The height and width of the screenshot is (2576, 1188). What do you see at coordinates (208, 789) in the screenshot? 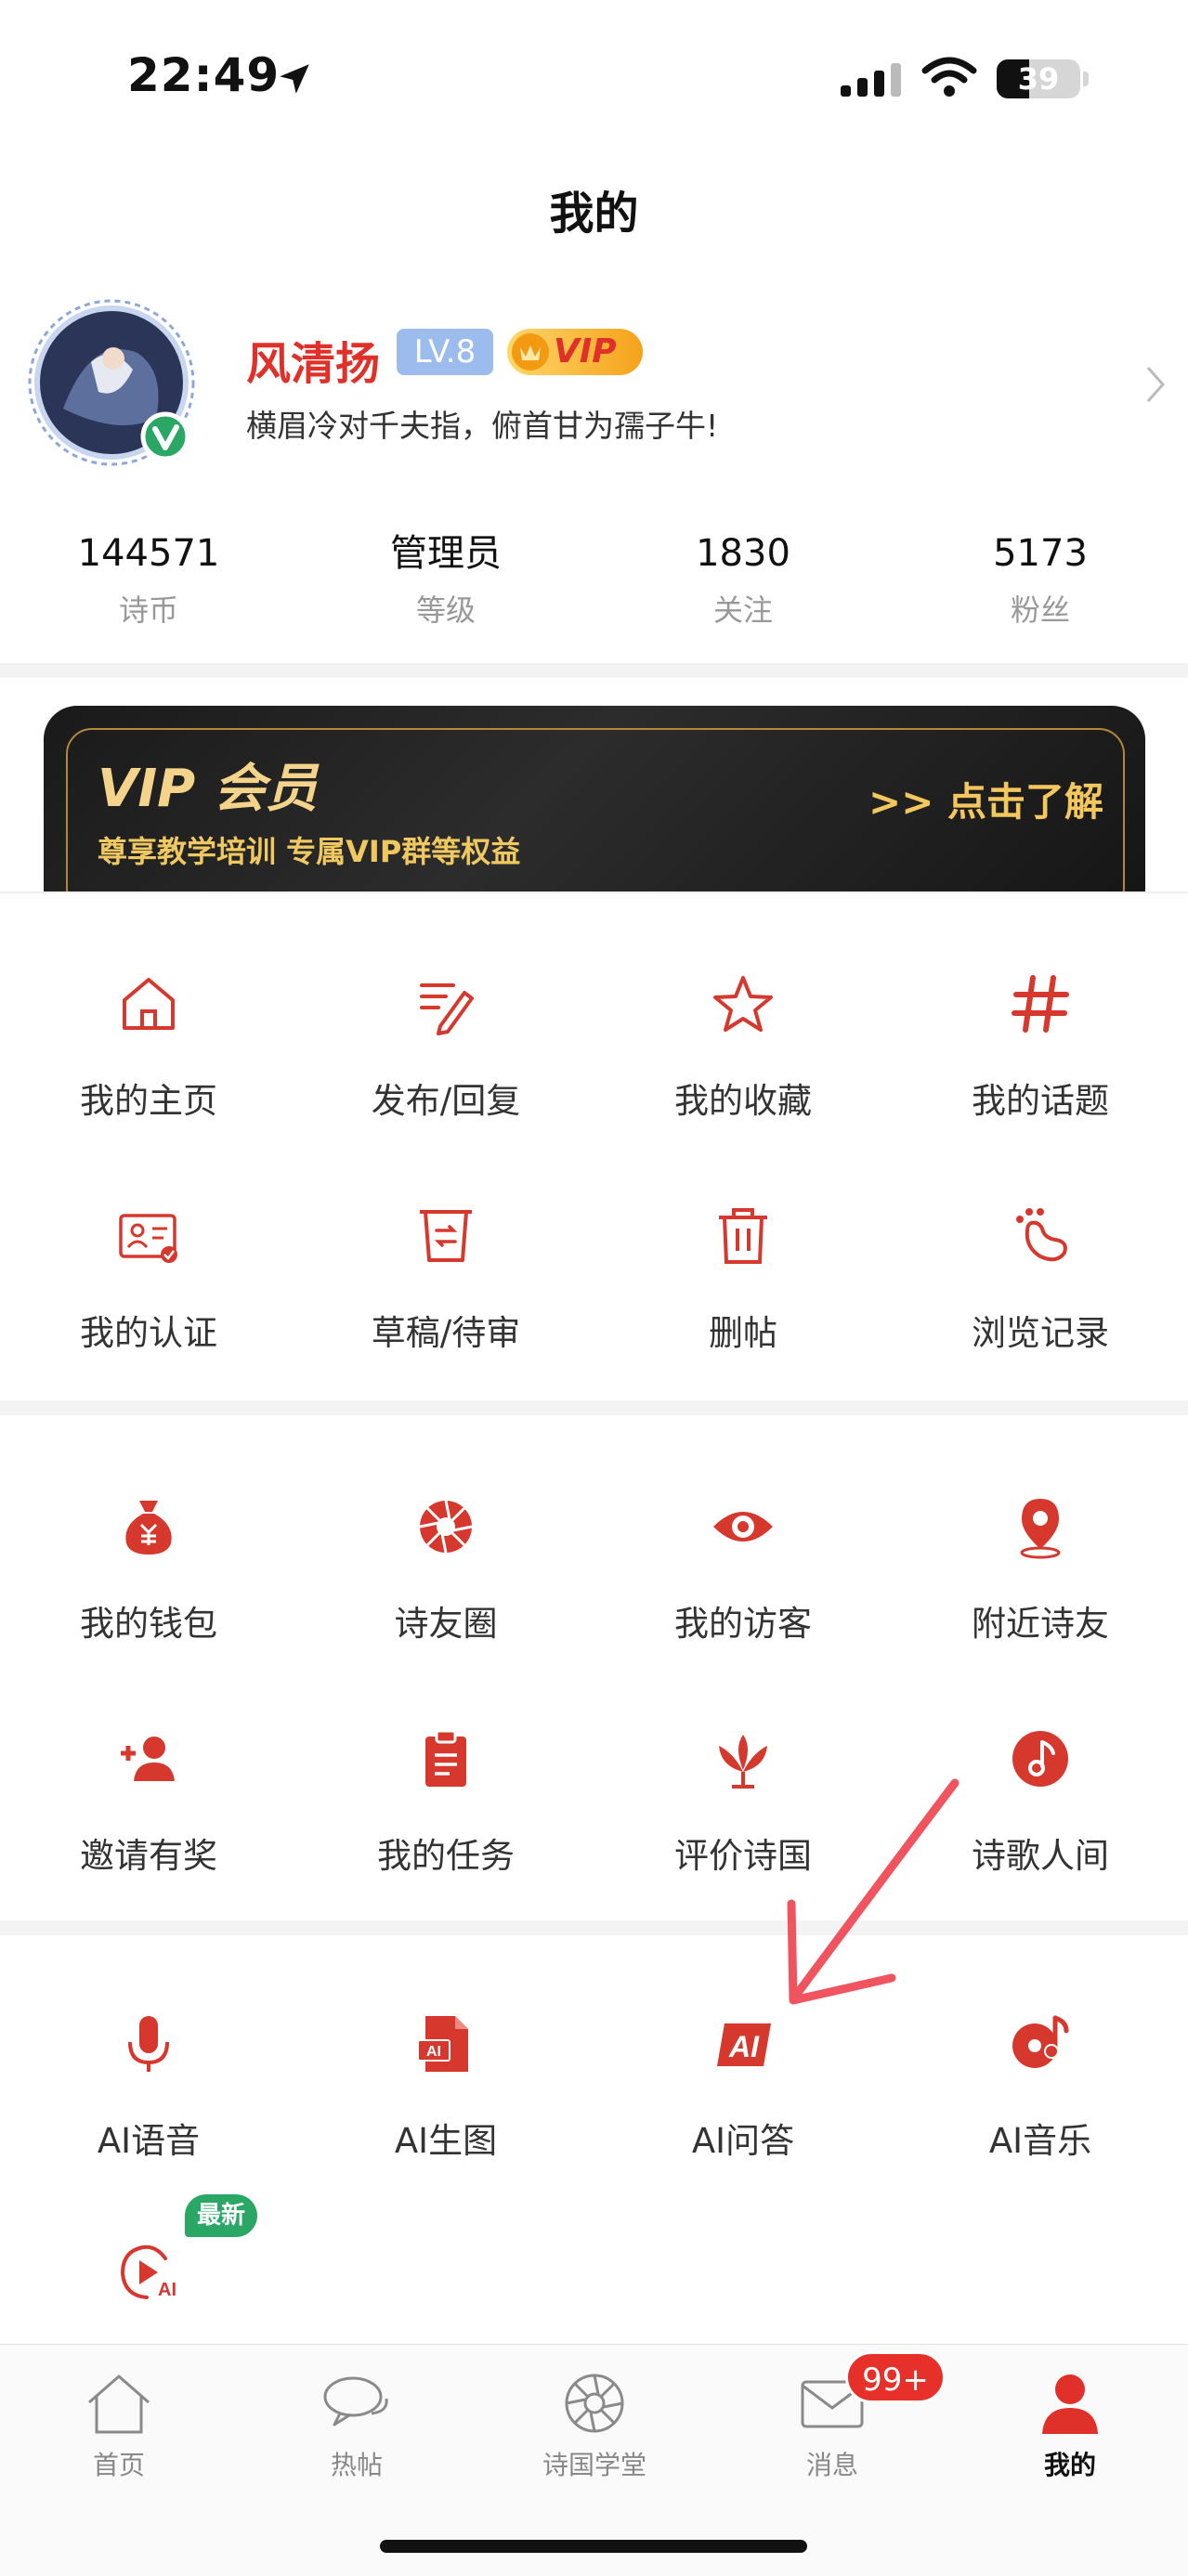
I see `vip-banner-title: VIP 会员` at bounding box center [208, 789].